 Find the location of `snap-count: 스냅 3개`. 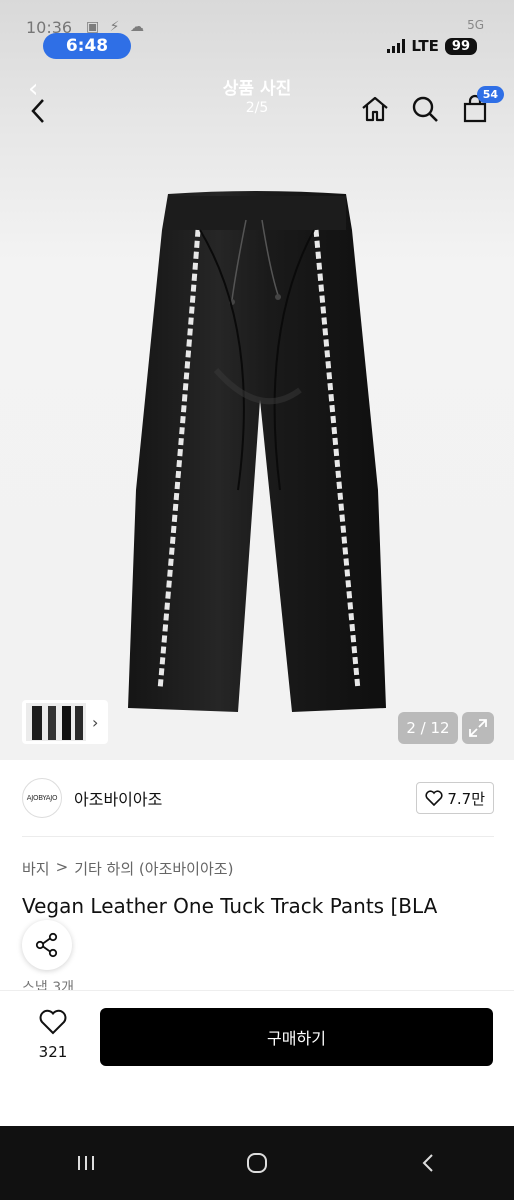

snap-count: 스냅 3개 is located at coordinates (48, 984).